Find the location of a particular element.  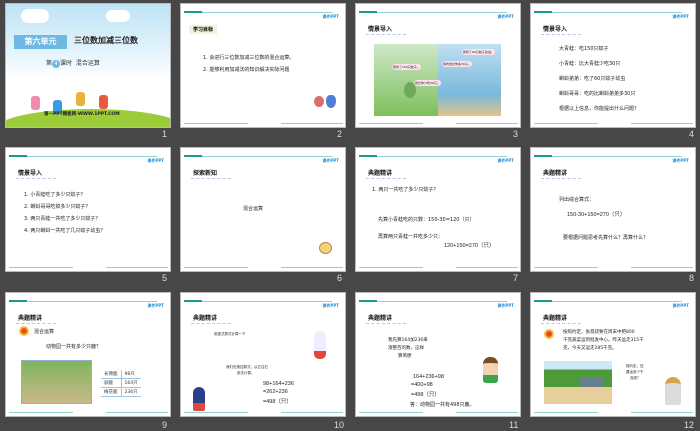

problem-line: 按照约定，张叔叔要在周末中把800 is located at coordinates (599, 332).